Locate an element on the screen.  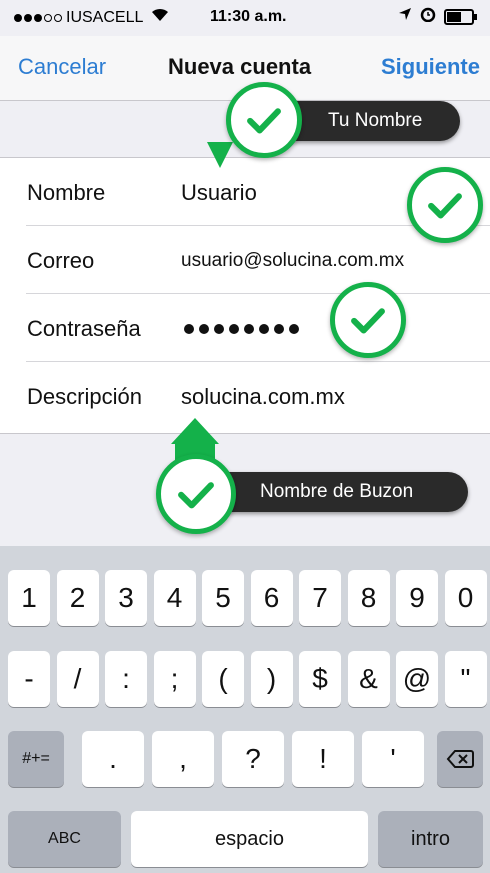
space-key: espacio is located at coordinates (249, 839).